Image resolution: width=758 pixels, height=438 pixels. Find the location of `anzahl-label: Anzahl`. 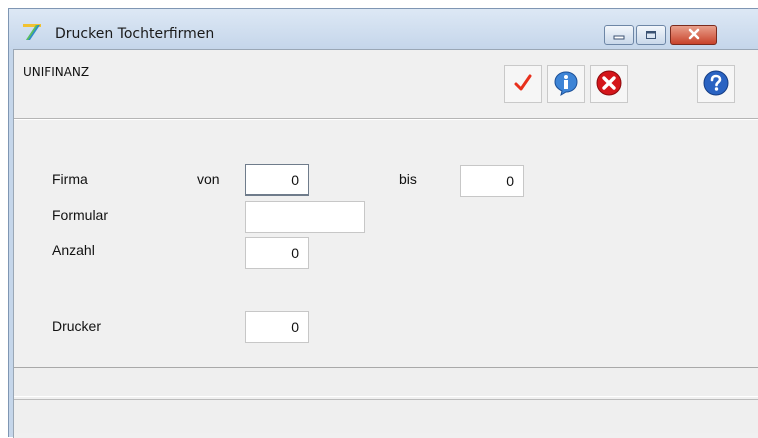

anzahl-label: Anzahl is located at coordinates (73, 250).